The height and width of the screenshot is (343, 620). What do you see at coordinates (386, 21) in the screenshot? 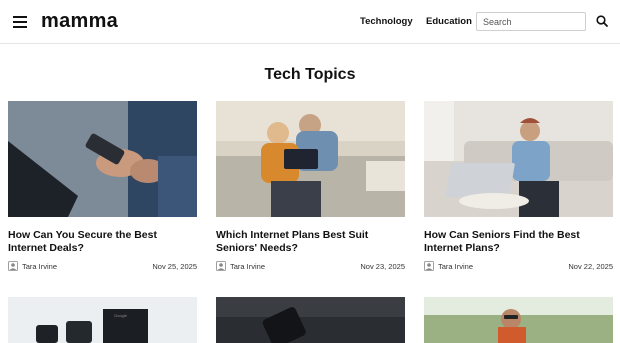
I see `nav-technology: Technology` at bounding box center [386, 21].